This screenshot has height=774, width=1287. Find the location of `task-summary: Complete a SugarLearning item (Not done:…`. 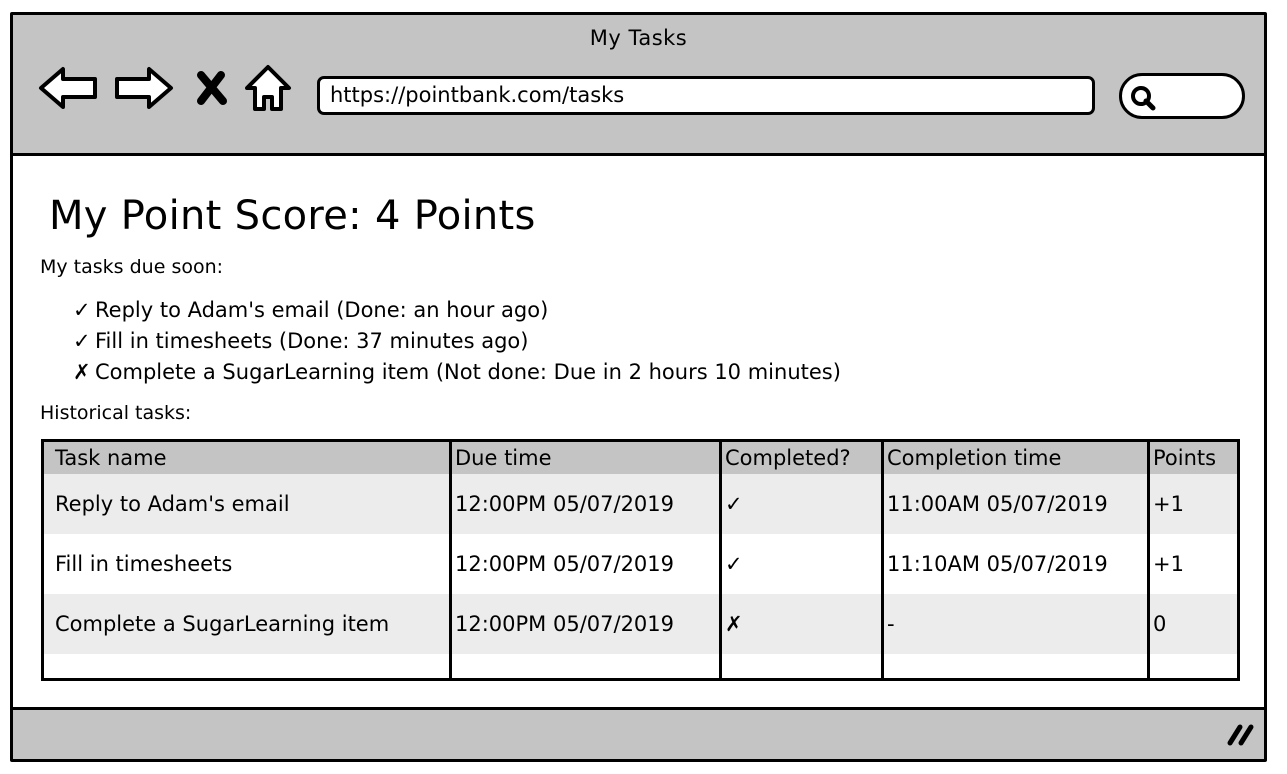

task-summary: Complete a SugarLearning item (Not done:… is located at coordinates (468, 372).